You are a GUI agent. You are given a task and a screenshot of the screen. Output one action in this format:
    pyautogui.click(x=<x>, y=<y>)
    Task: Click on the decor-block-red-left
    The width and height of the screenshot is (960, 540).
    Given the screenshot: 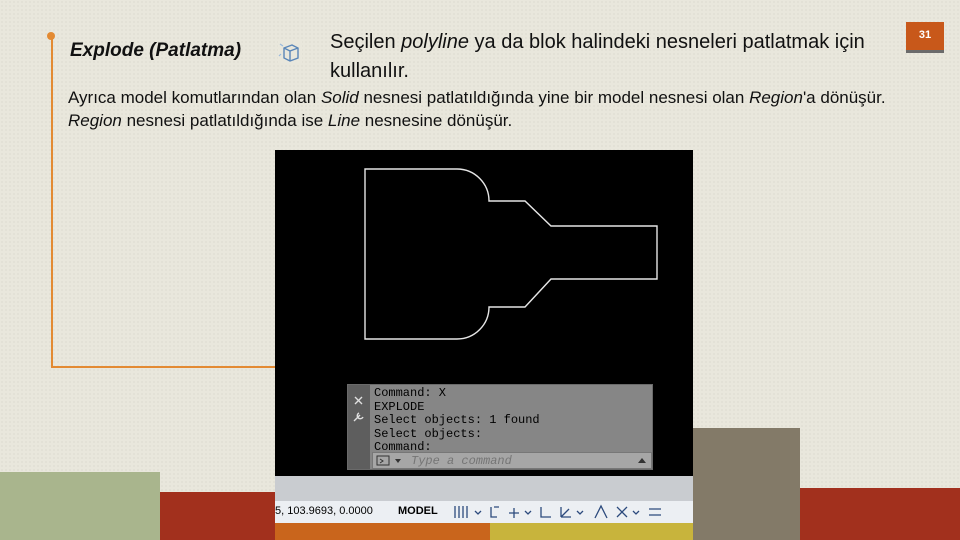 What is the action you would take?
    pyautogui.click(x=217, y=516)
    